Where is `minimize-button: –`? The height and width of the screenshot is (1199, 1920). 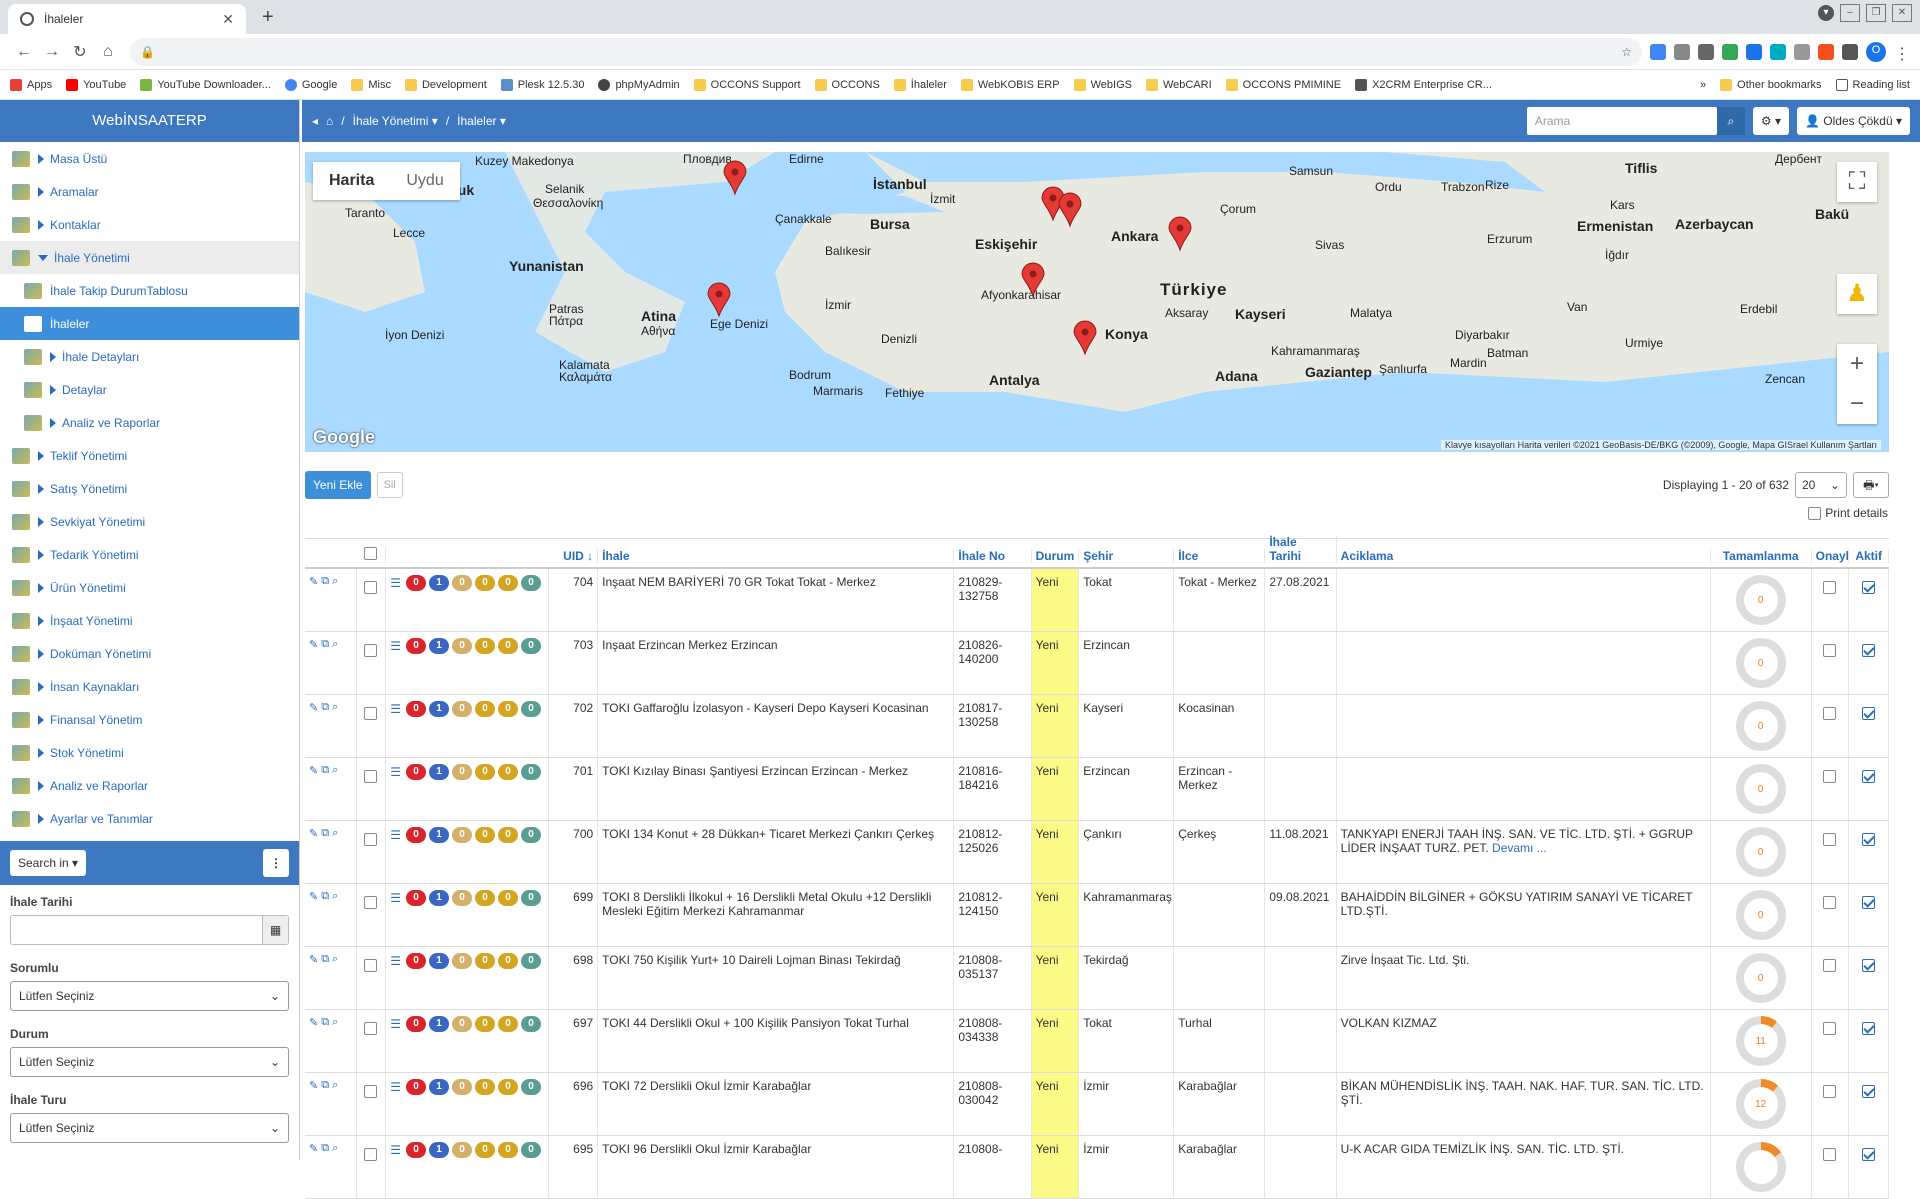 minimize-button: – is located at coordinates (1850, 13).